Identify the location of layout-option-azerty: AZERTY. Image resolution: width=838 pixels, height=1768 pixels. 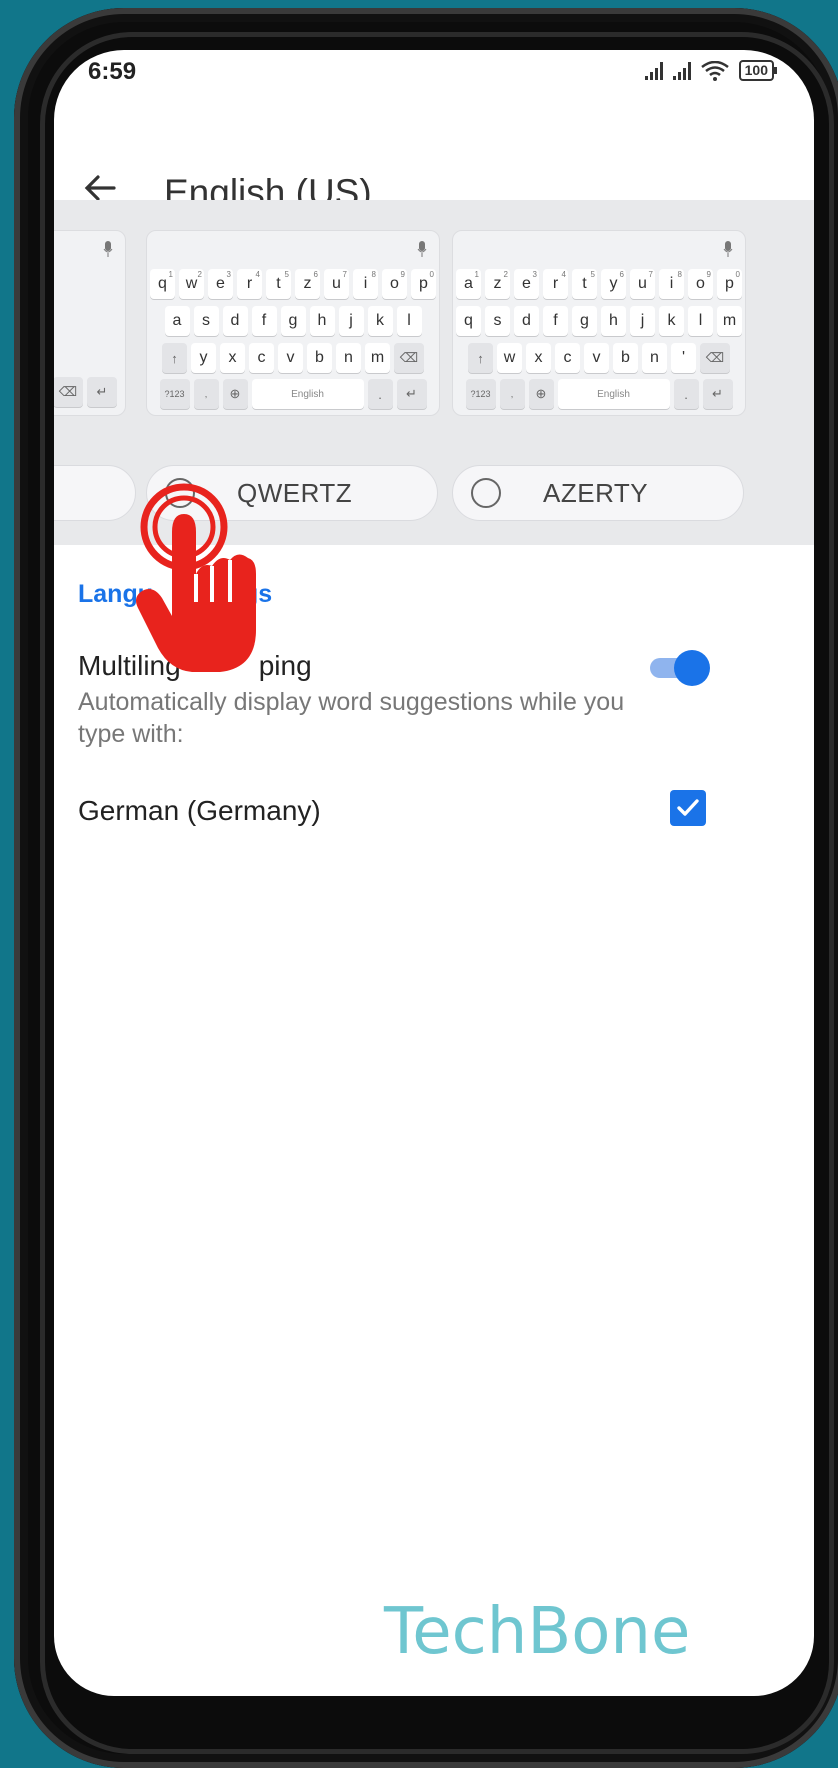
(598, 493).